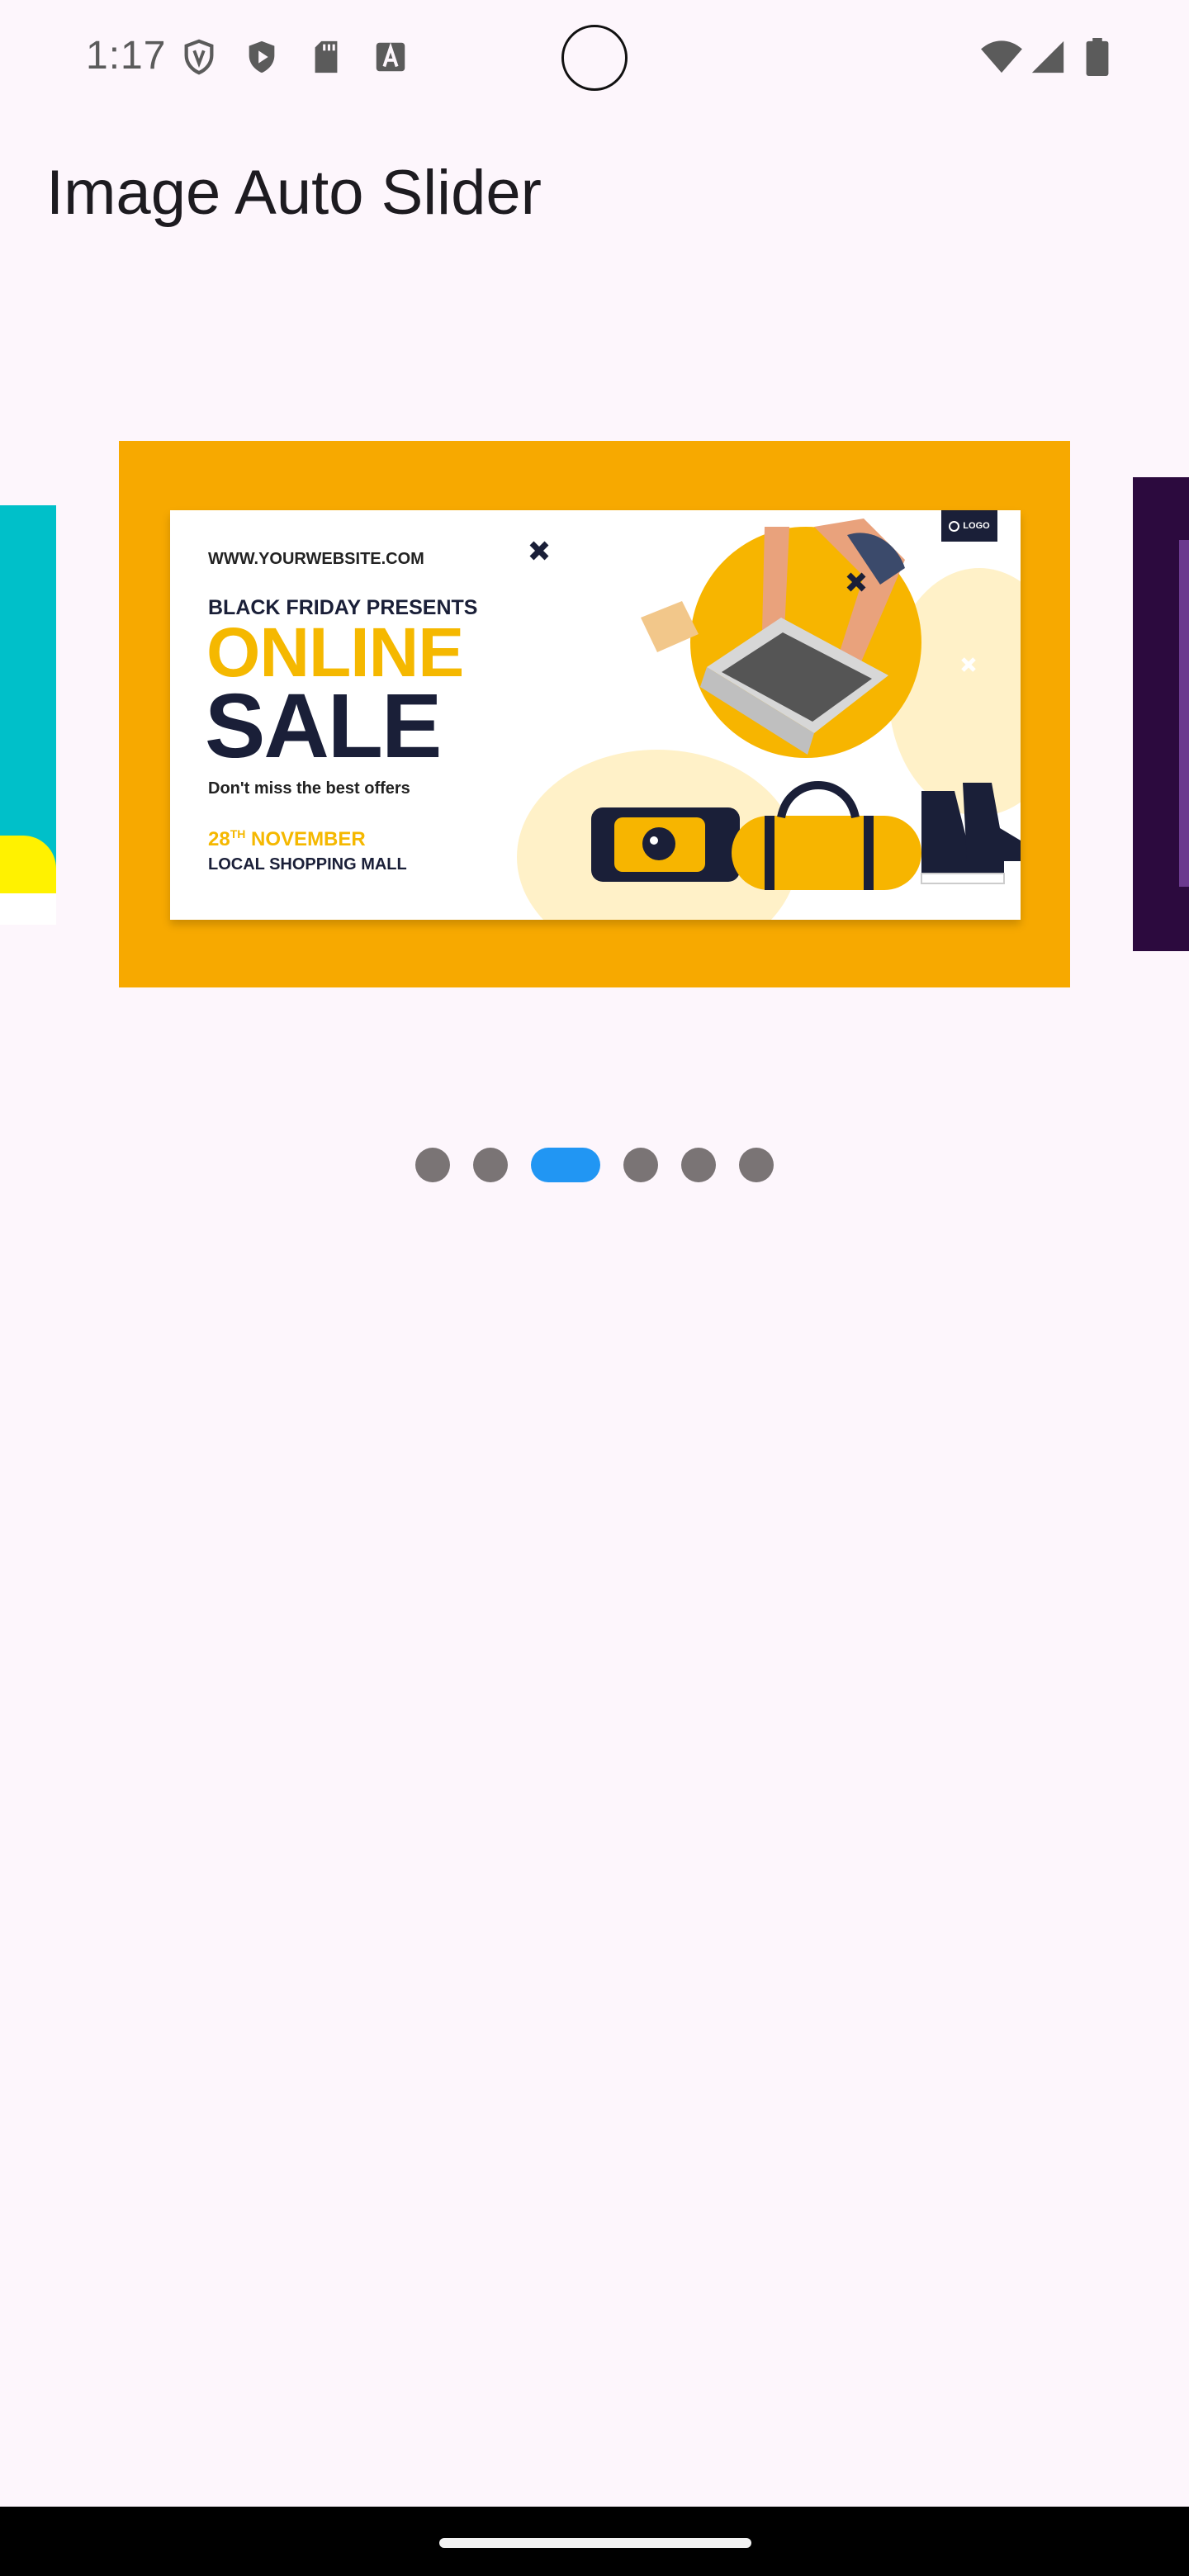 This screenshot has height=2576, width=1189. What do you see at coordinates (323, 726) in the screenshot?
I see `banner-headline-sale: SALE` at bounding box center [323, 726].